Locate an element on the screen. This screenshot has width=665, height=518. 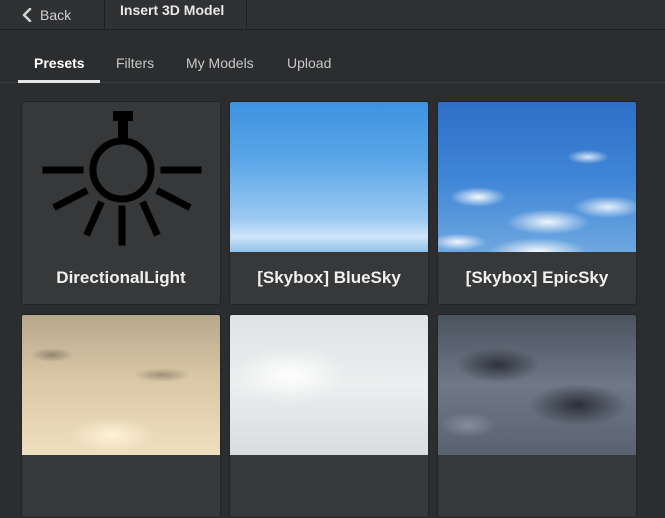
top-bar: Back Insert 3D Model is located at coordinates (332, 15).